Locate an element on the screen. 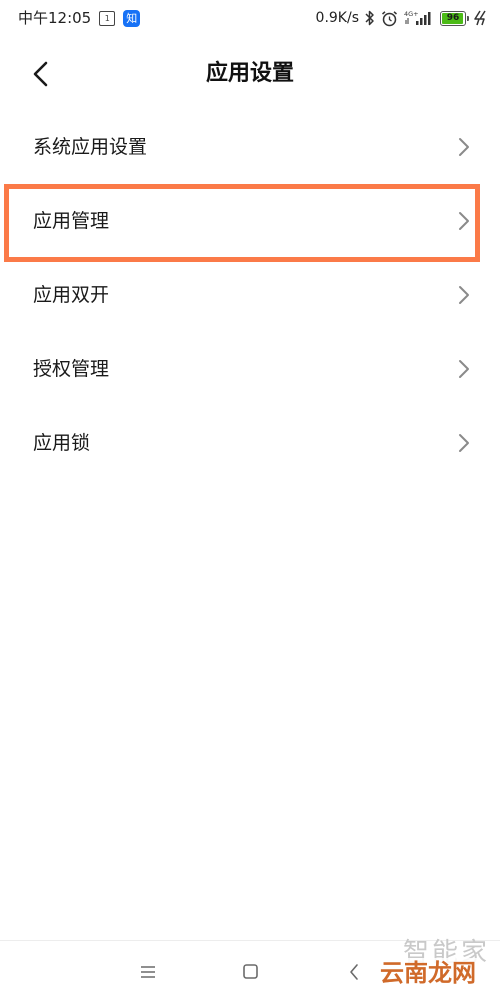 The image size is (500, 1000). battery-tip is located at coordinates (468, 18).